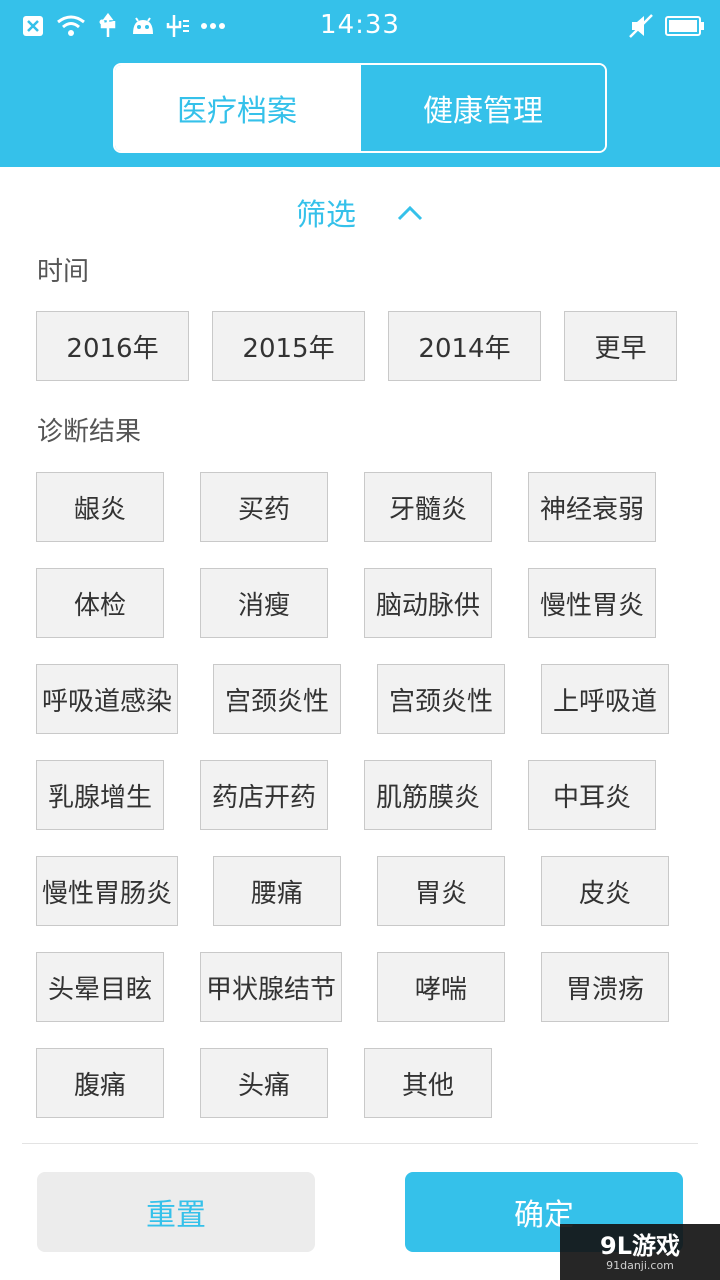 The width and height of the screenshot is (720, 1280). I want to click on diagnosis-chip: 呼吸道感染, so click(107, 699).